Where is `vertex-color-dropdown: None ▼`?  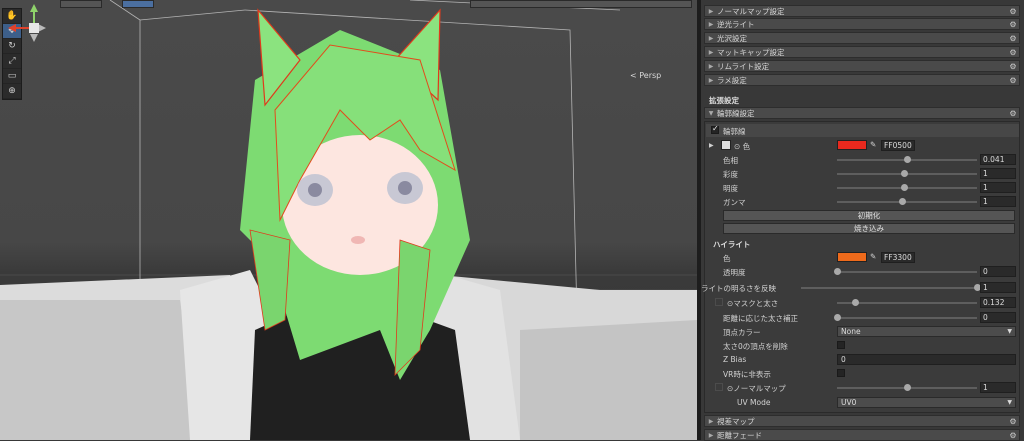
vertex-color-dropdown: None ▼ is located at coordinates (926, 331).